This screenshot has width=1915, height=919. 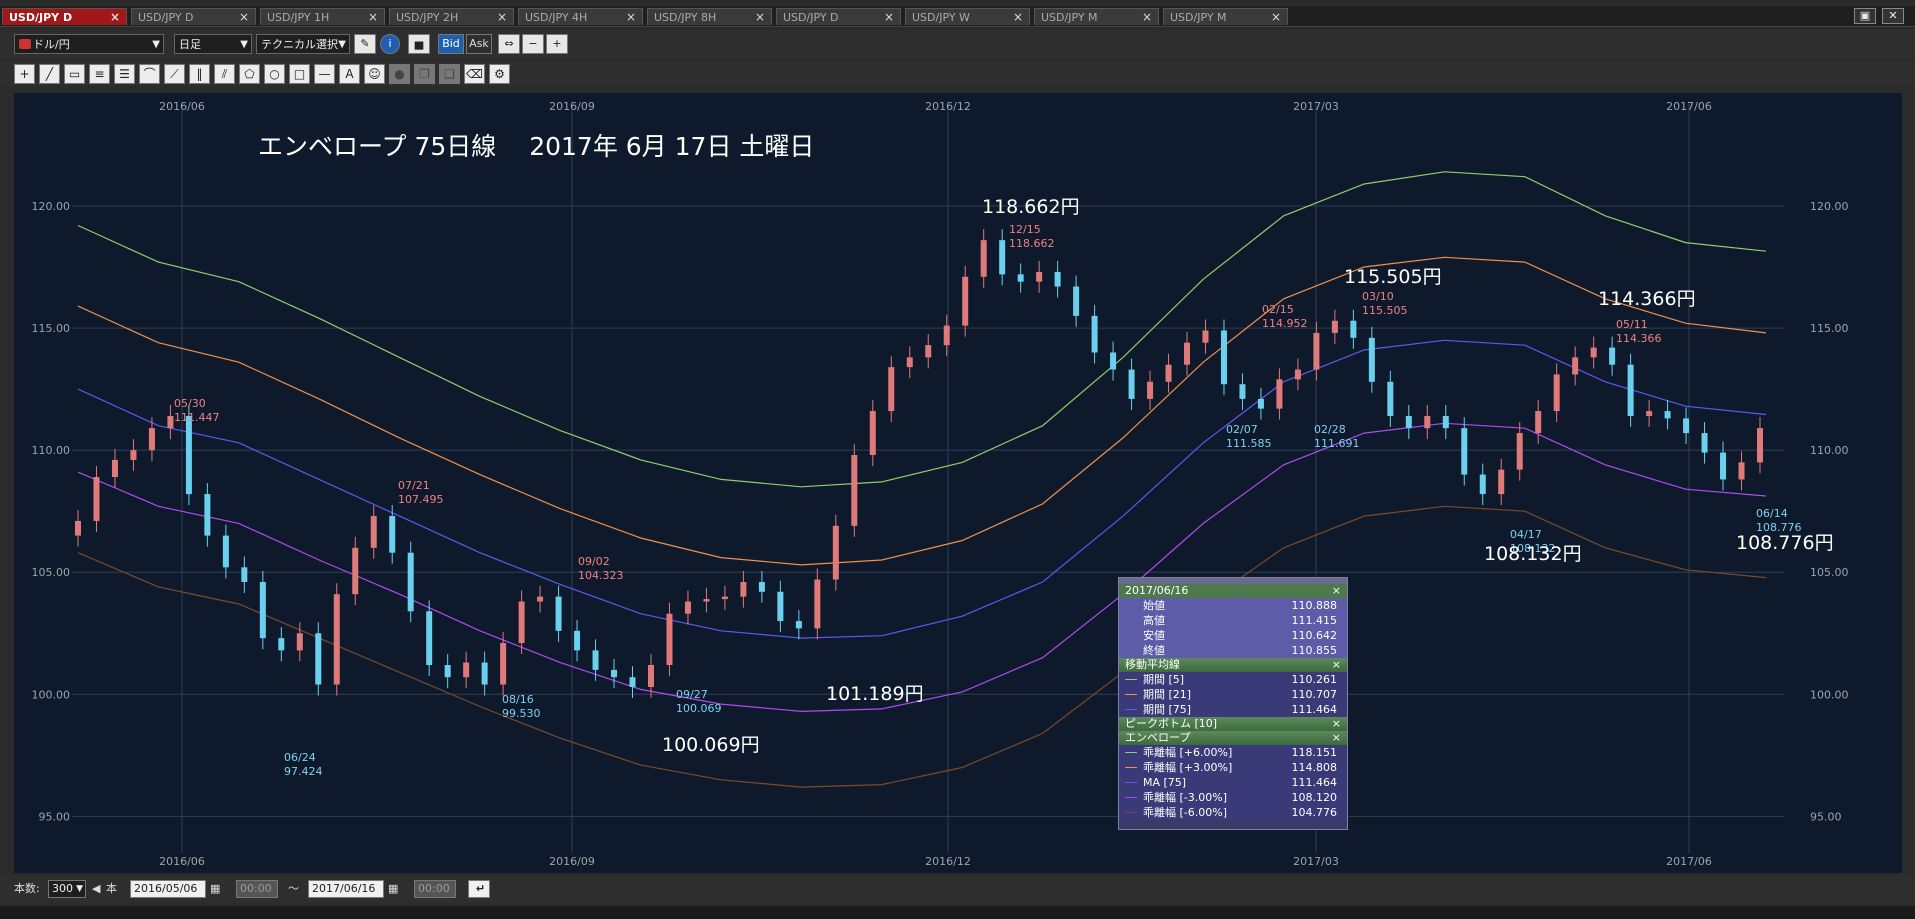 I want to click on legend-row: 乖離幅 [+3.00%] 114.808, so click(x=1233, y=767).